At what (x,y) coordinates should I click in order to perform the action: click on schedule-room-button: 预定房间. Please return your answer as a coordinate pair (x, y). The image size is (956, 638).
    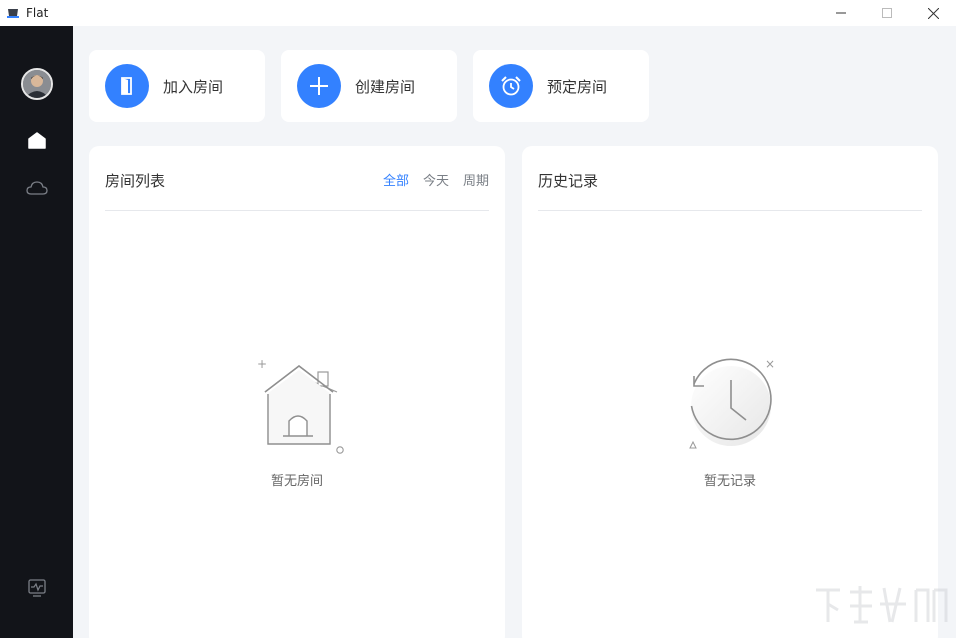
    Looking at the image, I should click on (561, 86).